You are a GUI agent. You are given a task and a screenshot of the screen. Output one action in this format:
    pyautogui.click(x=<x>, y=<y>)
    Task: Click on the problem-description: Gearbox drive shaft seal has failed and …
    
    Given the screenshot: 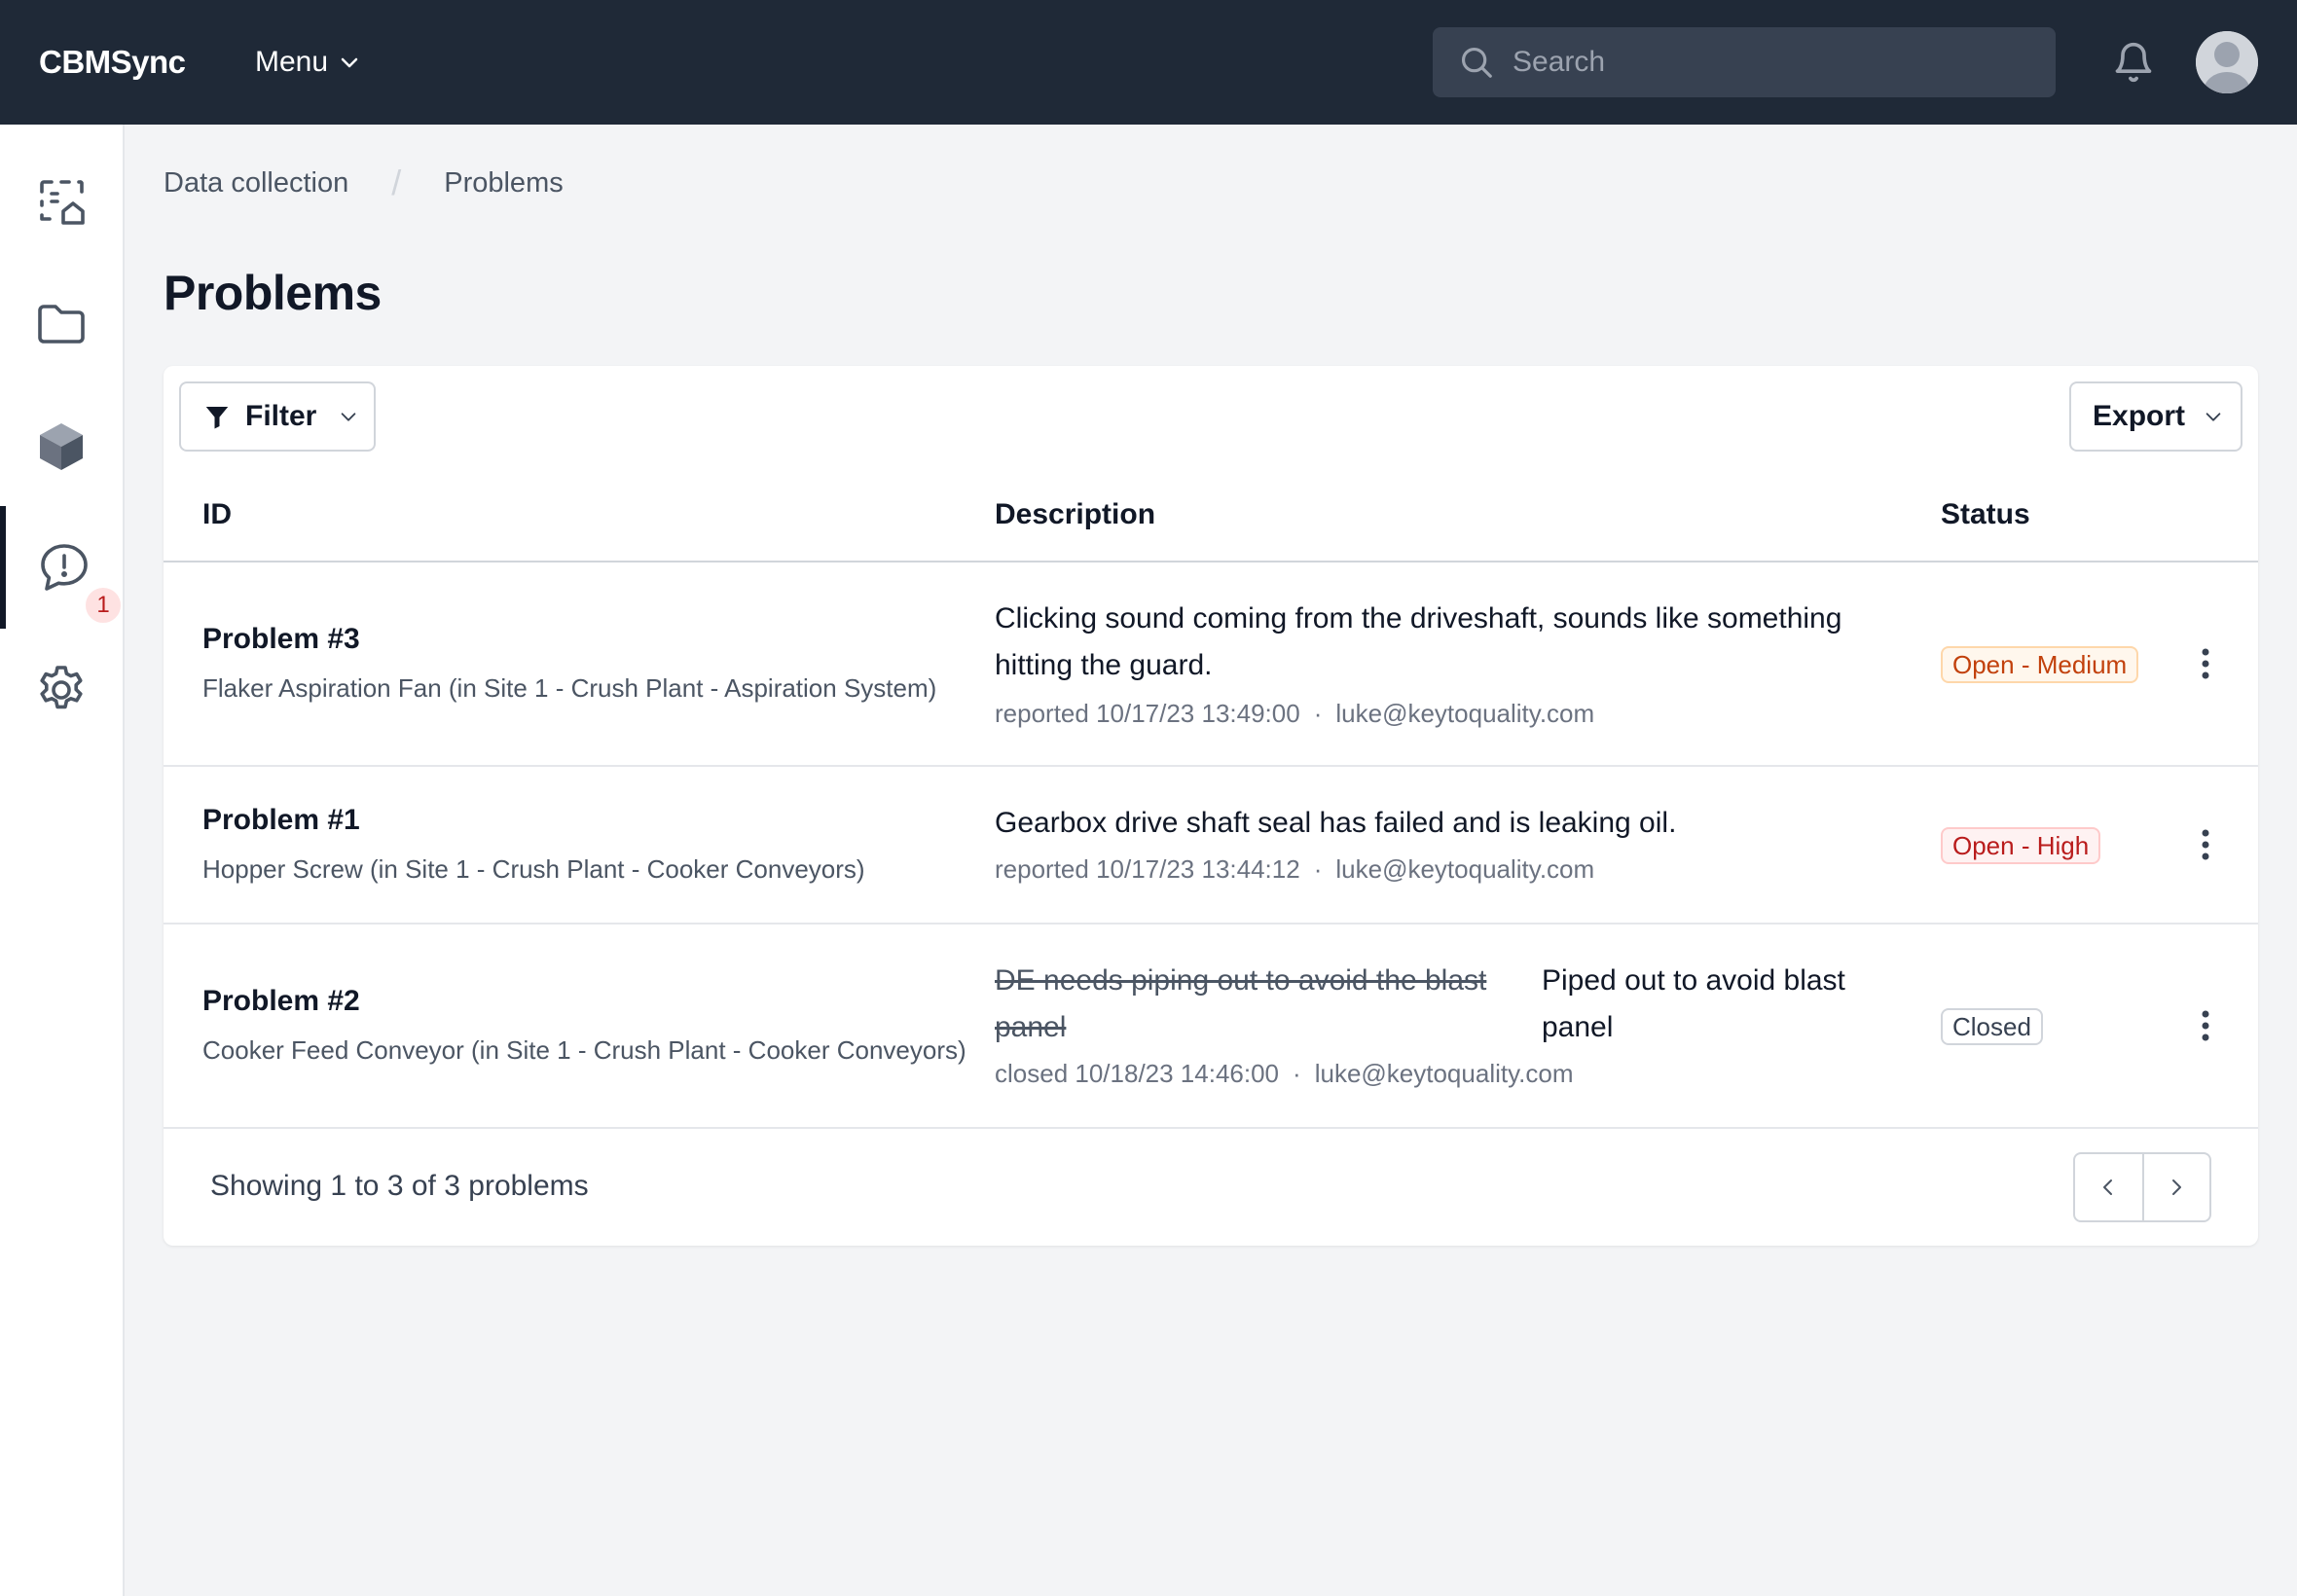 What is the action you would take?
    pyautogui.click(x=1336, y=823)
    